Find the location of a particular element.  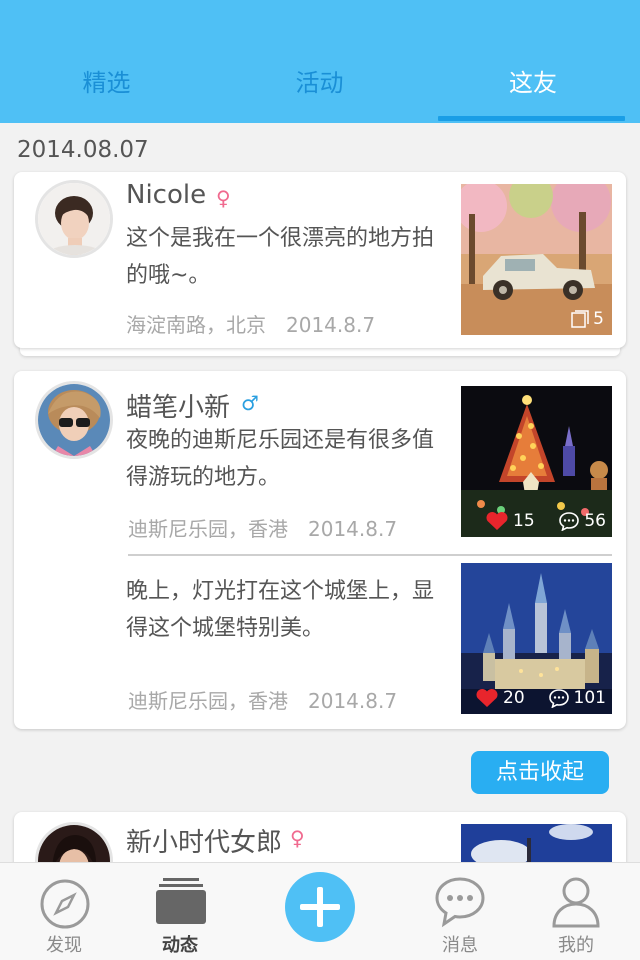

user-name: 新小时代女郎 is located at coordinates (204, 840).